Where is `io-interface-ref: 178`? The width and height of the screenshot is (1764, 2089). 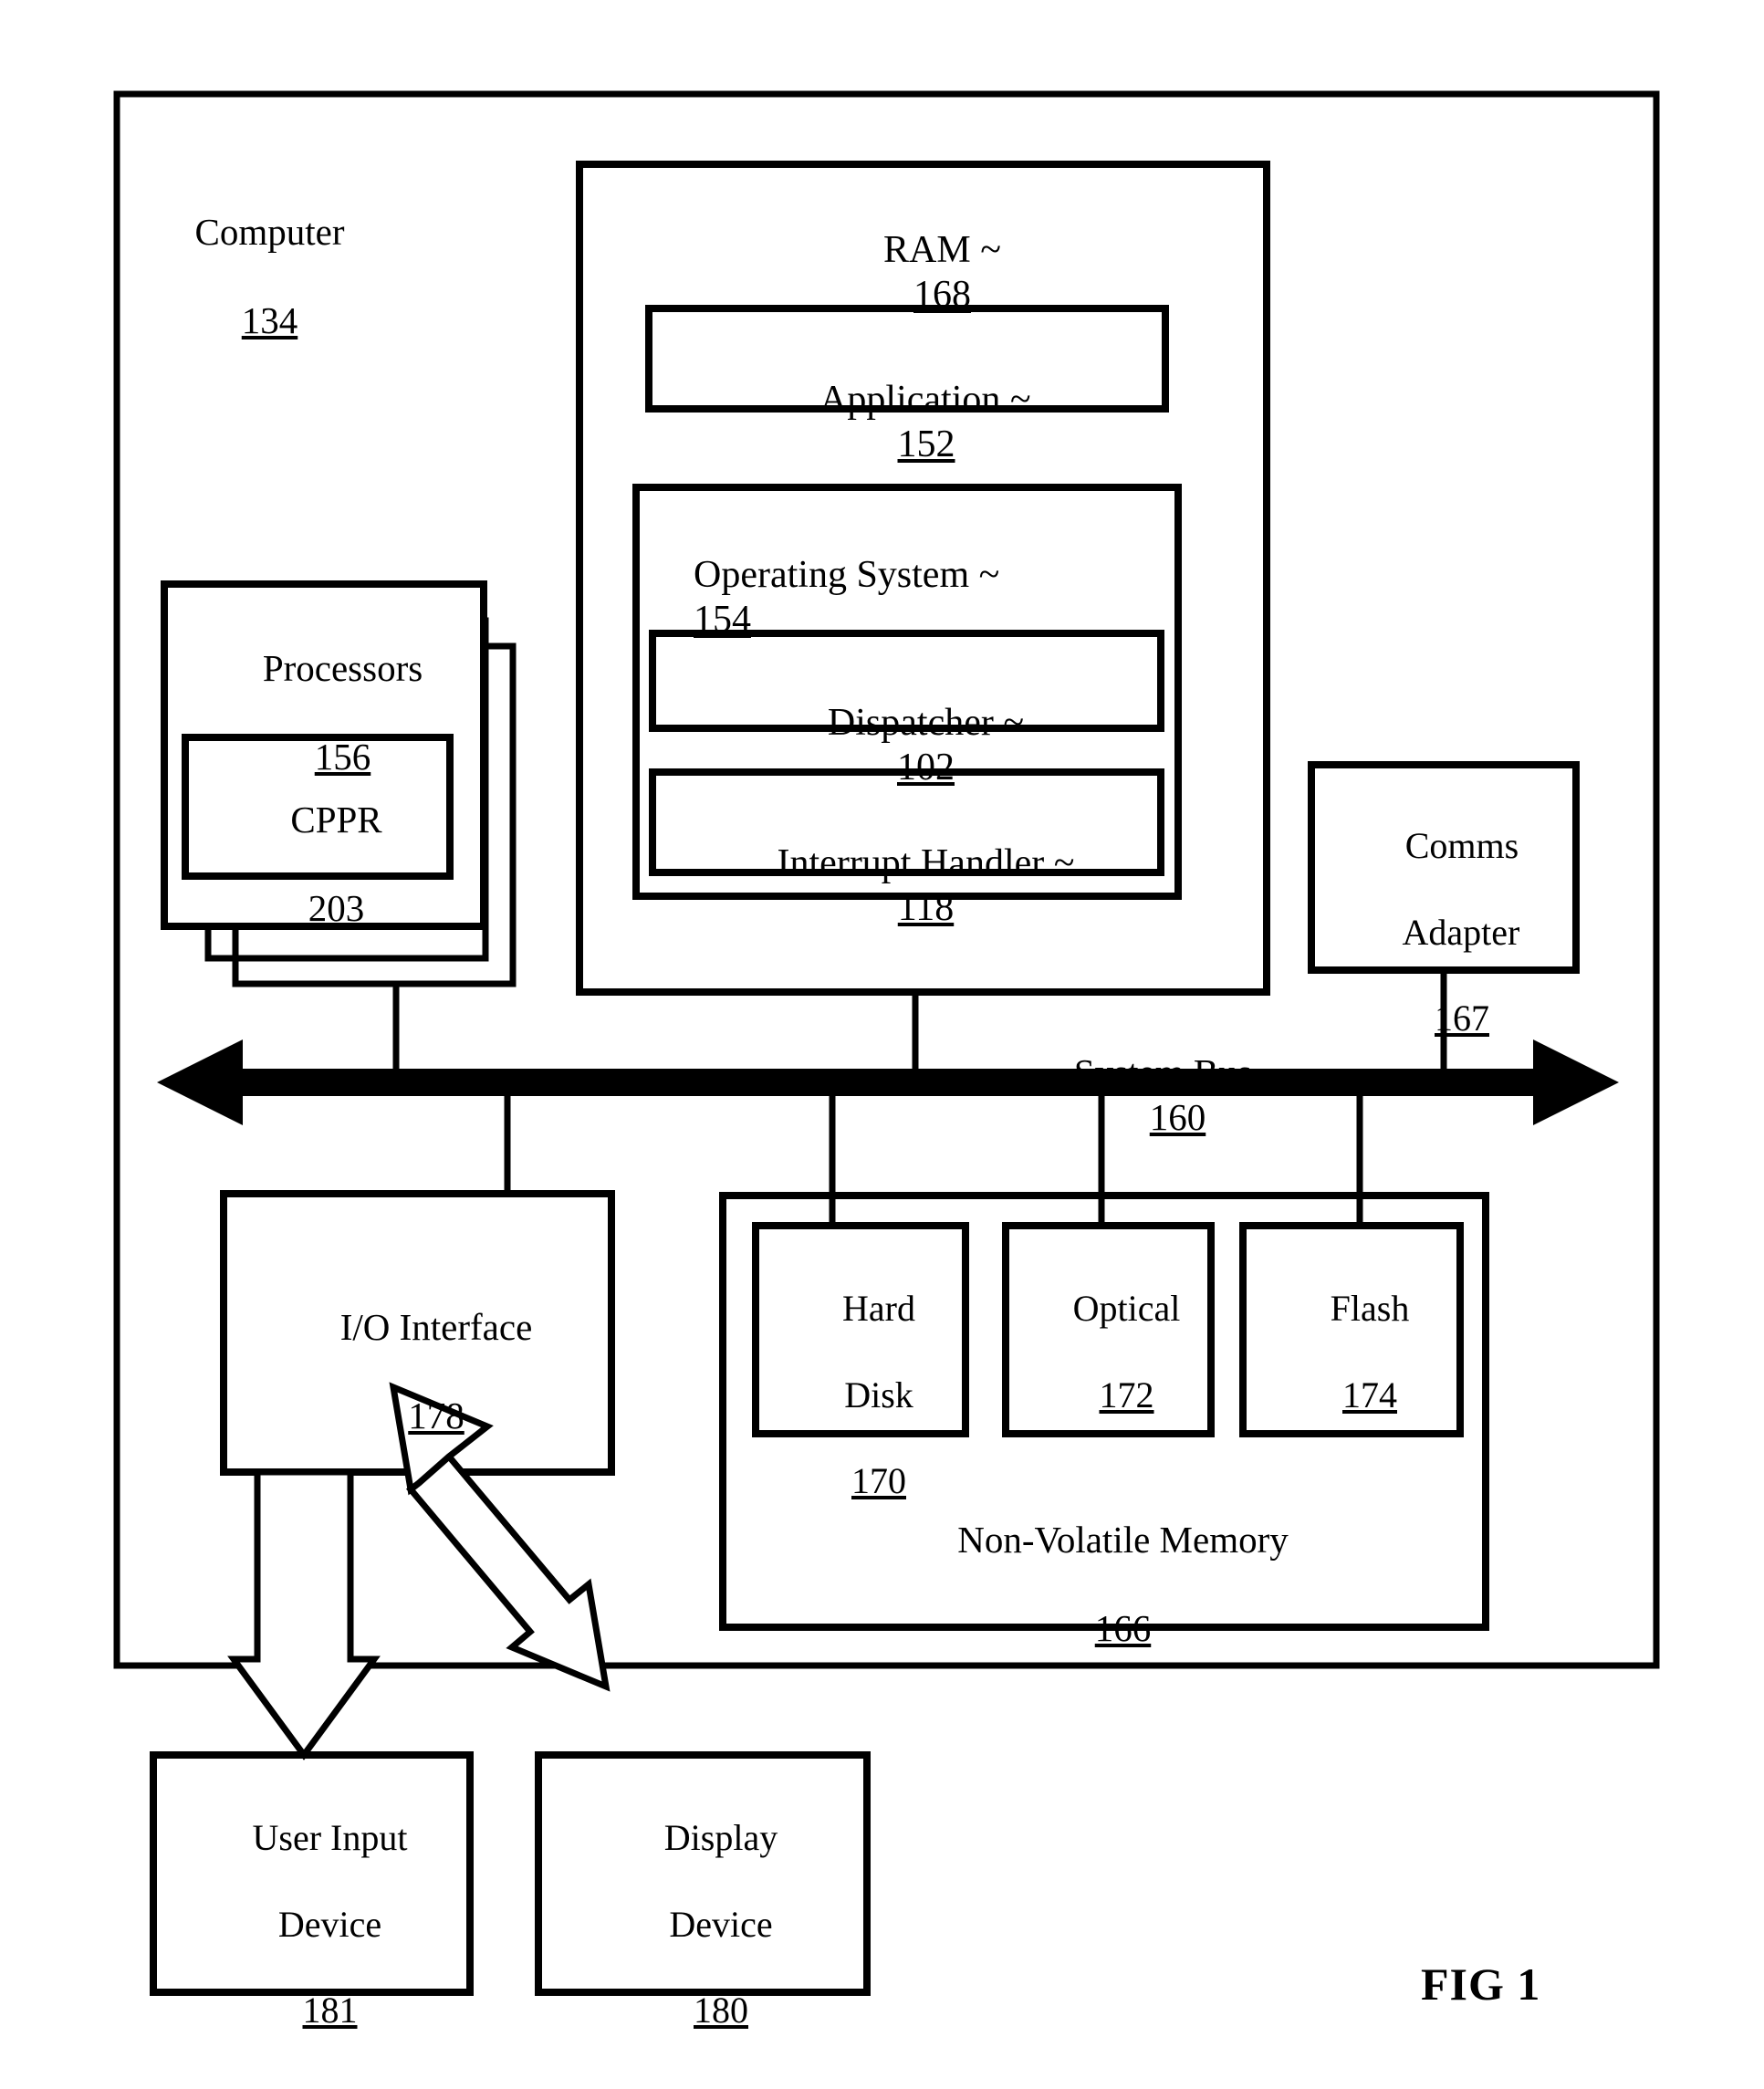 io-interface-ref: 178 is located at coordinates (436, 1415).